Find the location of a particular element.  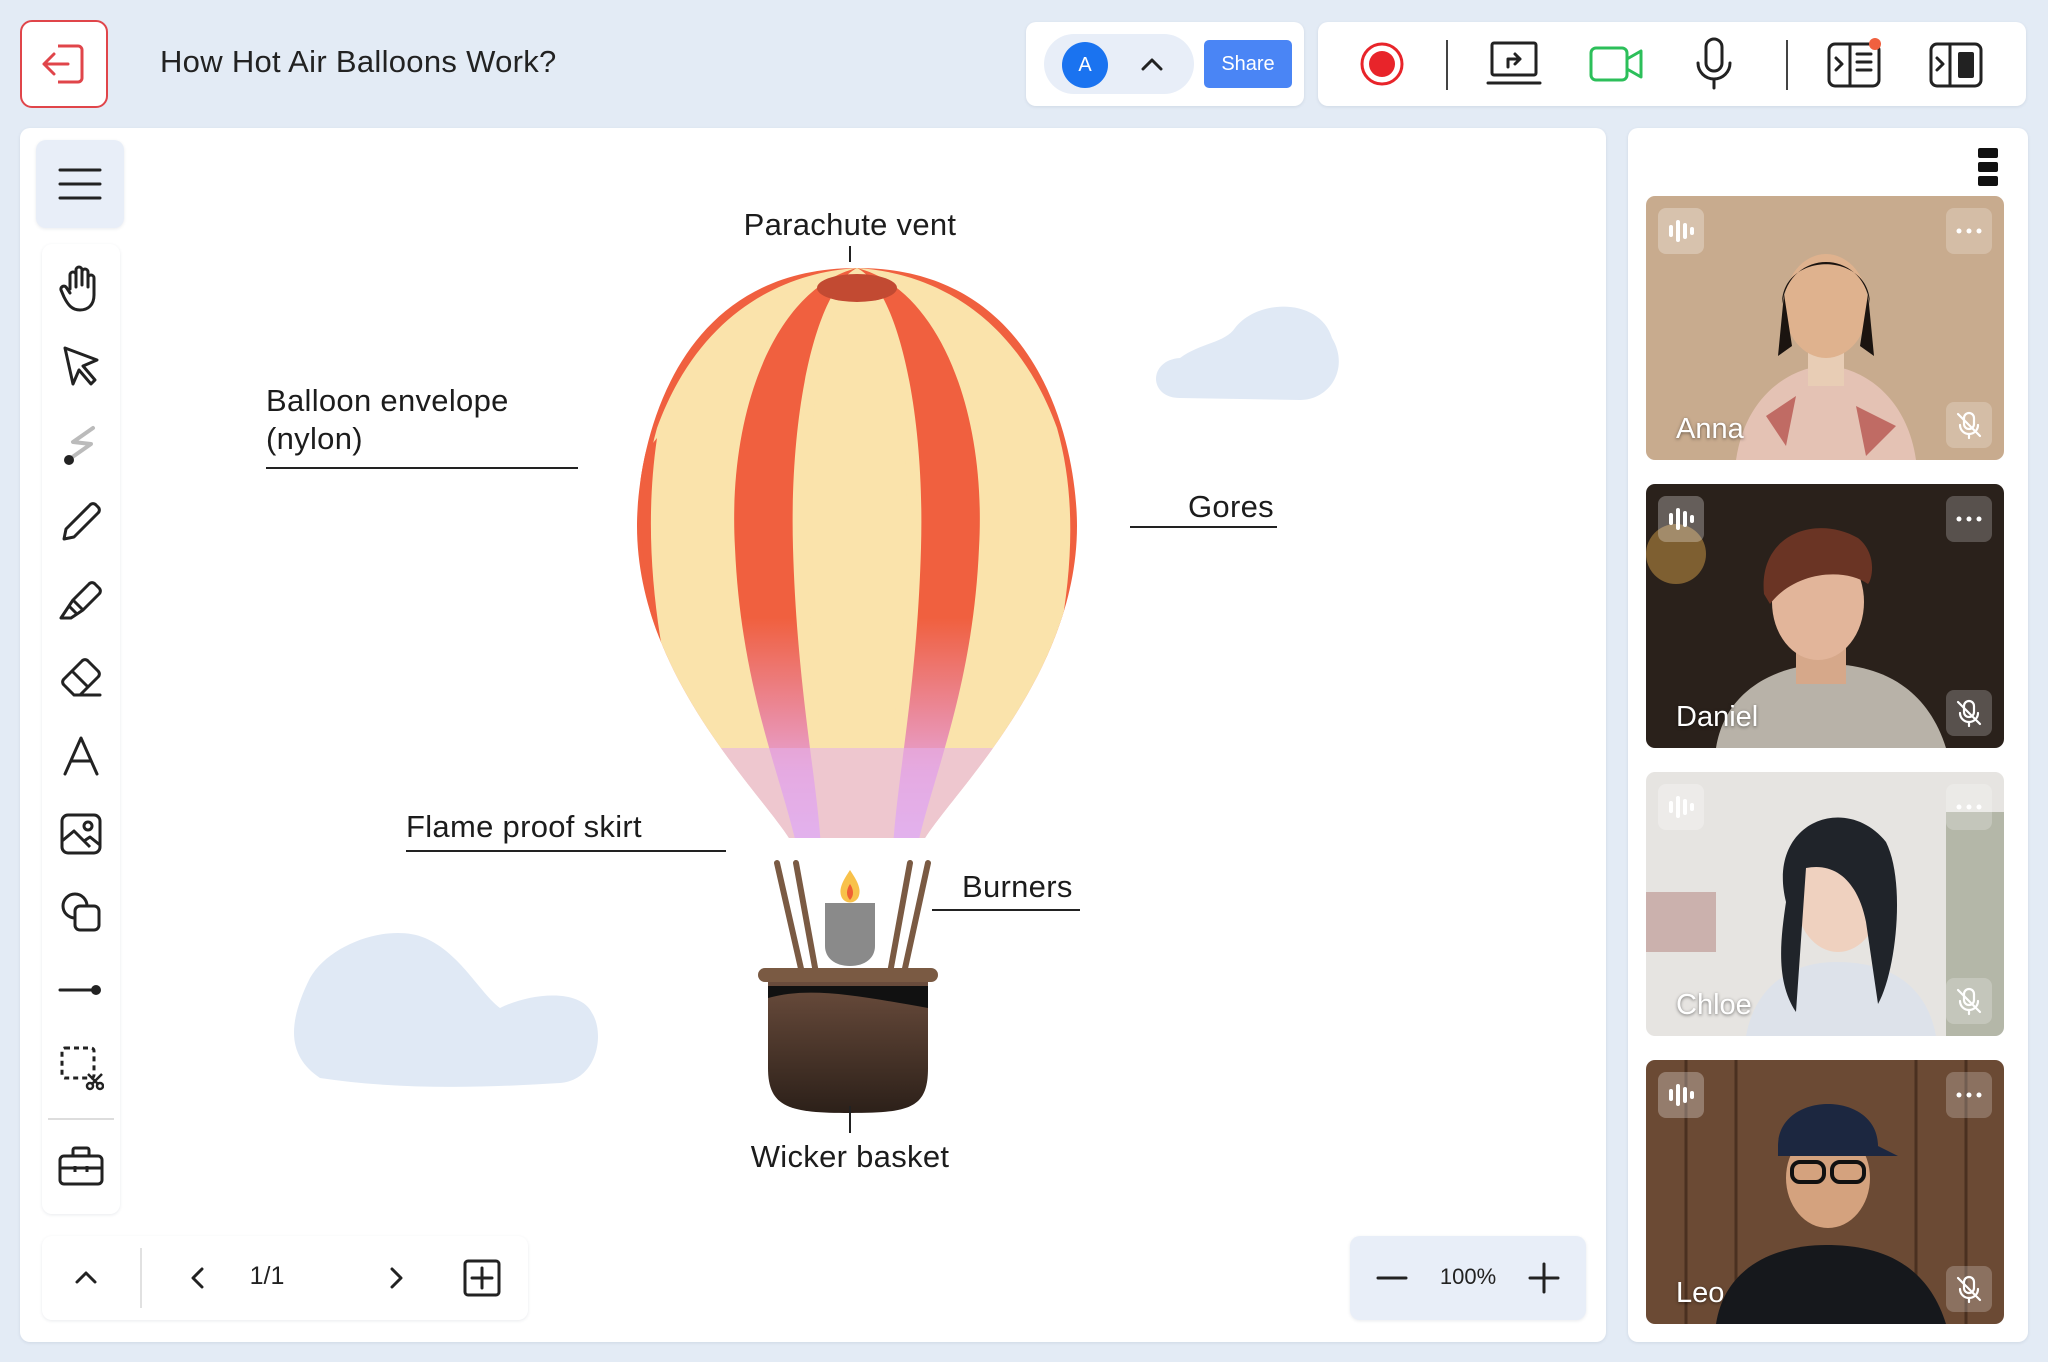

laser-pointer-tool is located at coordinates (81, 444).